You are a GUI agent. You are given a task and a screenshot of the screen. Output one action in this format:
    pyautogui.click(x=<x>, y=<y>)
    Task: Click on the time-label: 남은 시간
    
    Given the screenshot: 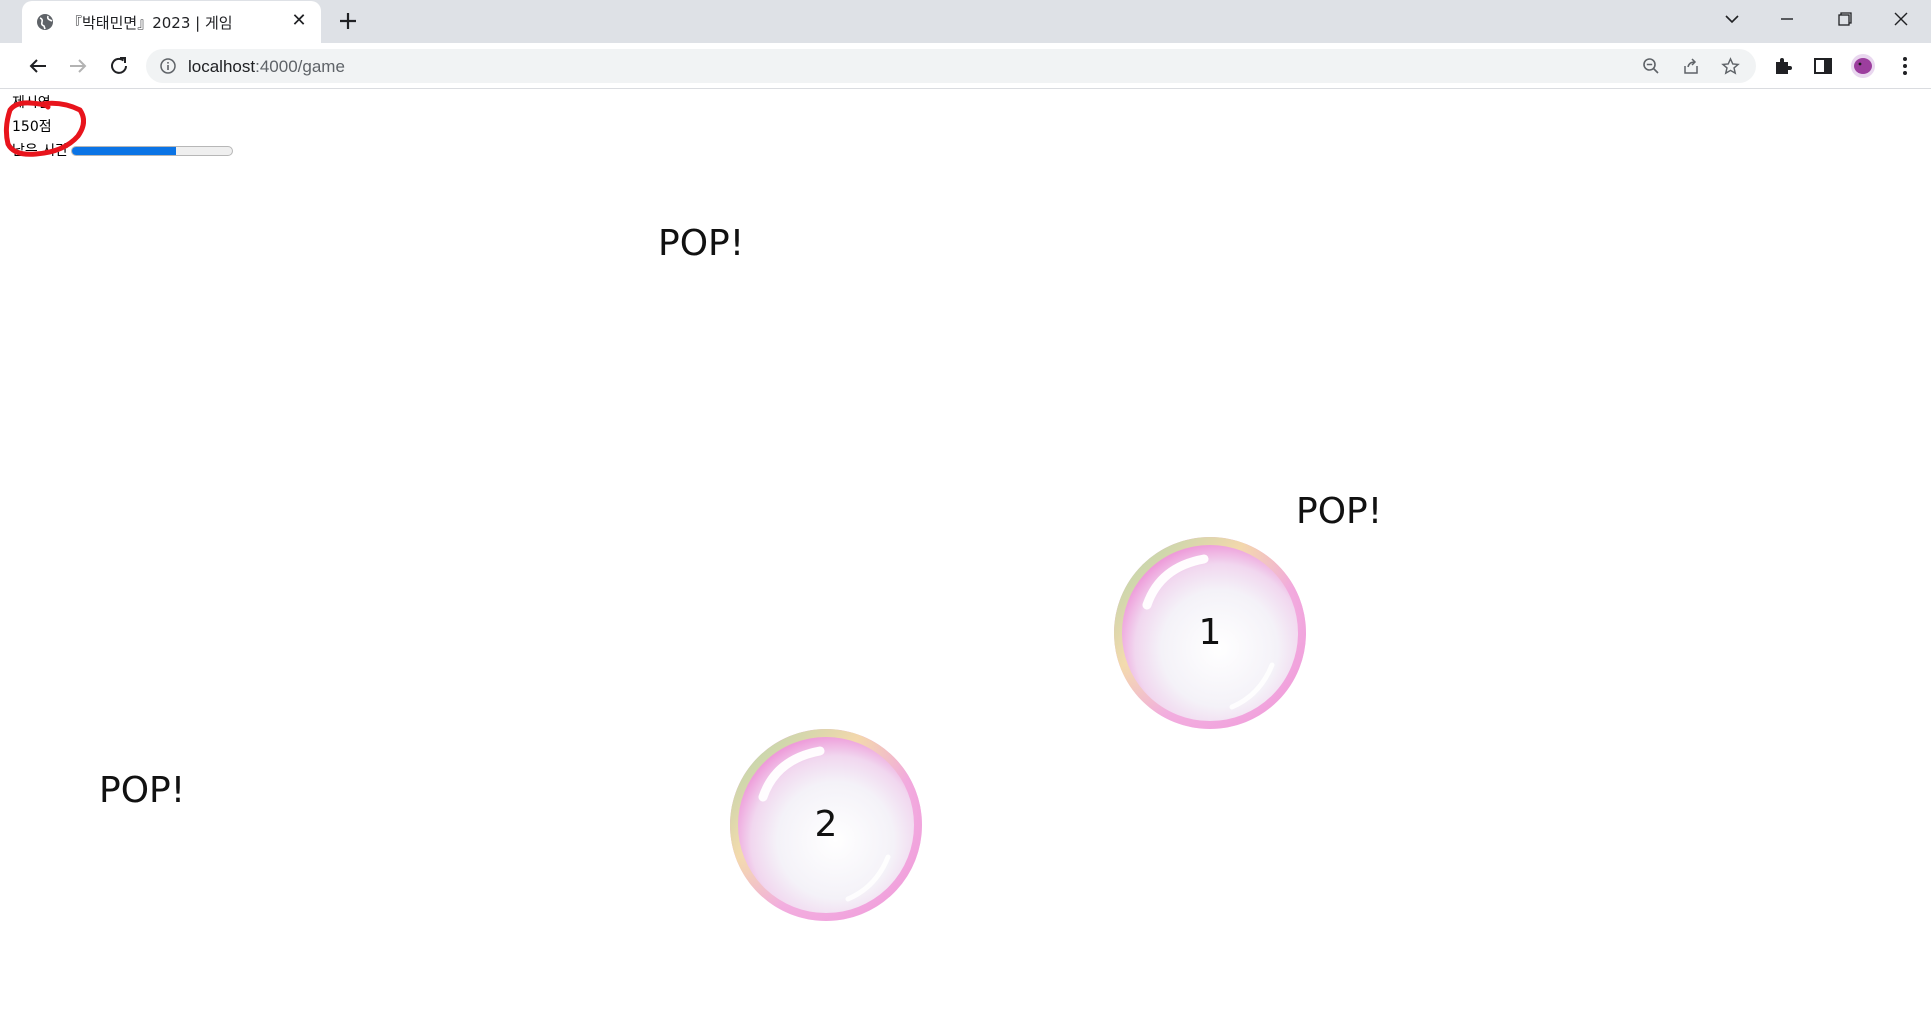 What is the action you would take?
    pyautogui.click(x=40, y=151)
    